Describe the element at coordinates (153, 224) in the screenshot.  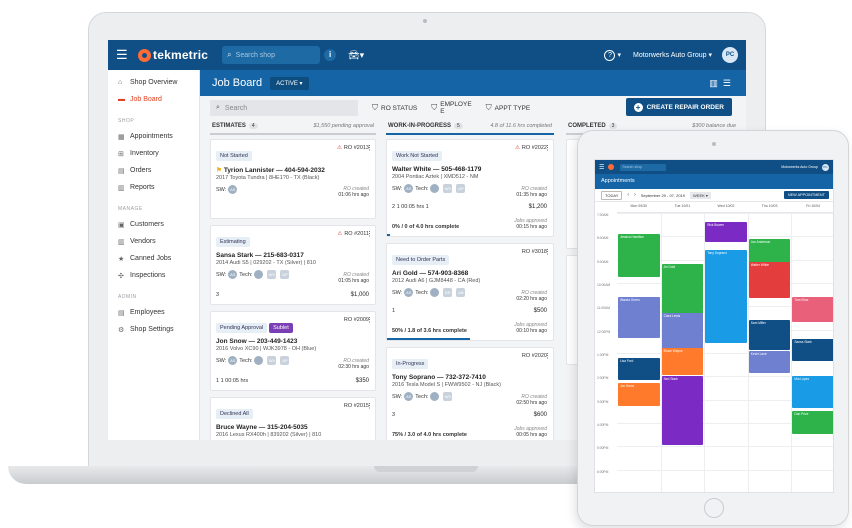
I see `sidebar-item-customers: ▣ Customers` at that location.